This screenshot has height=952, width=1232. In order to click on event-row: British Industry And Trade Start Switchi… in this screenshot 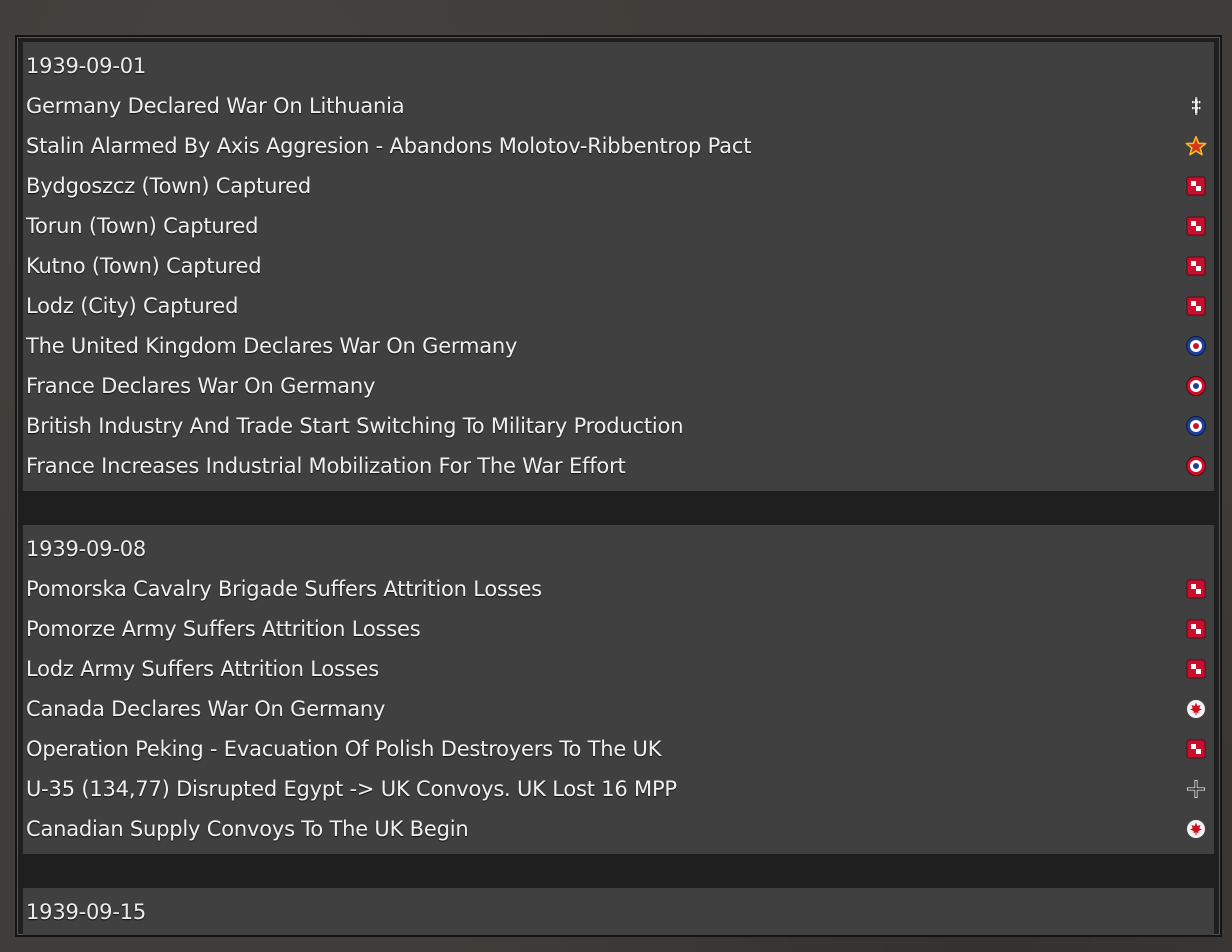, I will do `click(618, 426)`.